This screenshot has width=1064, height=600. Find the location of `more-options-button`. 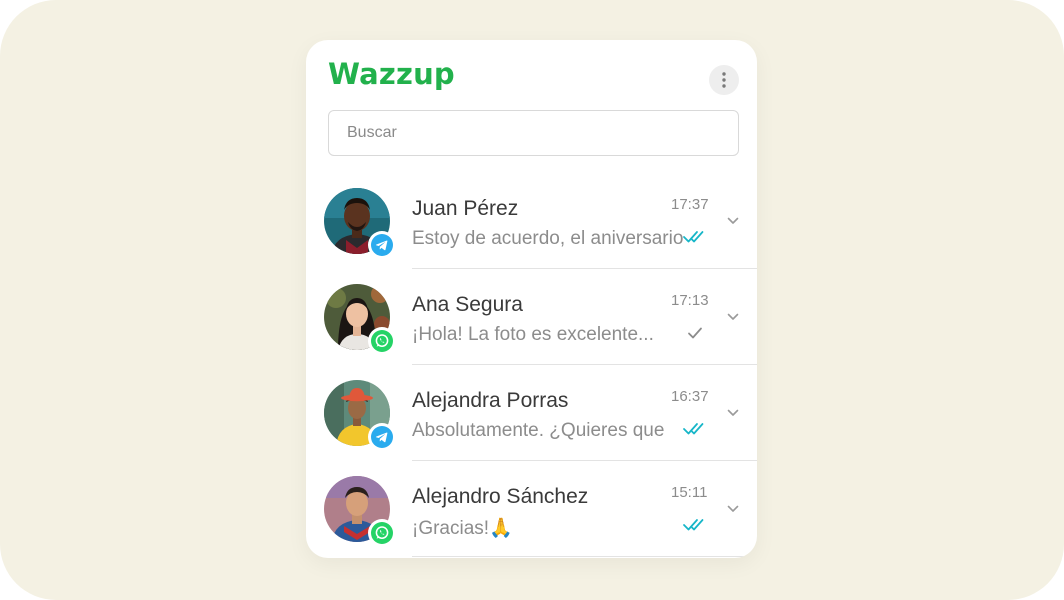

more-options-button is located at coordinates (724, 80).